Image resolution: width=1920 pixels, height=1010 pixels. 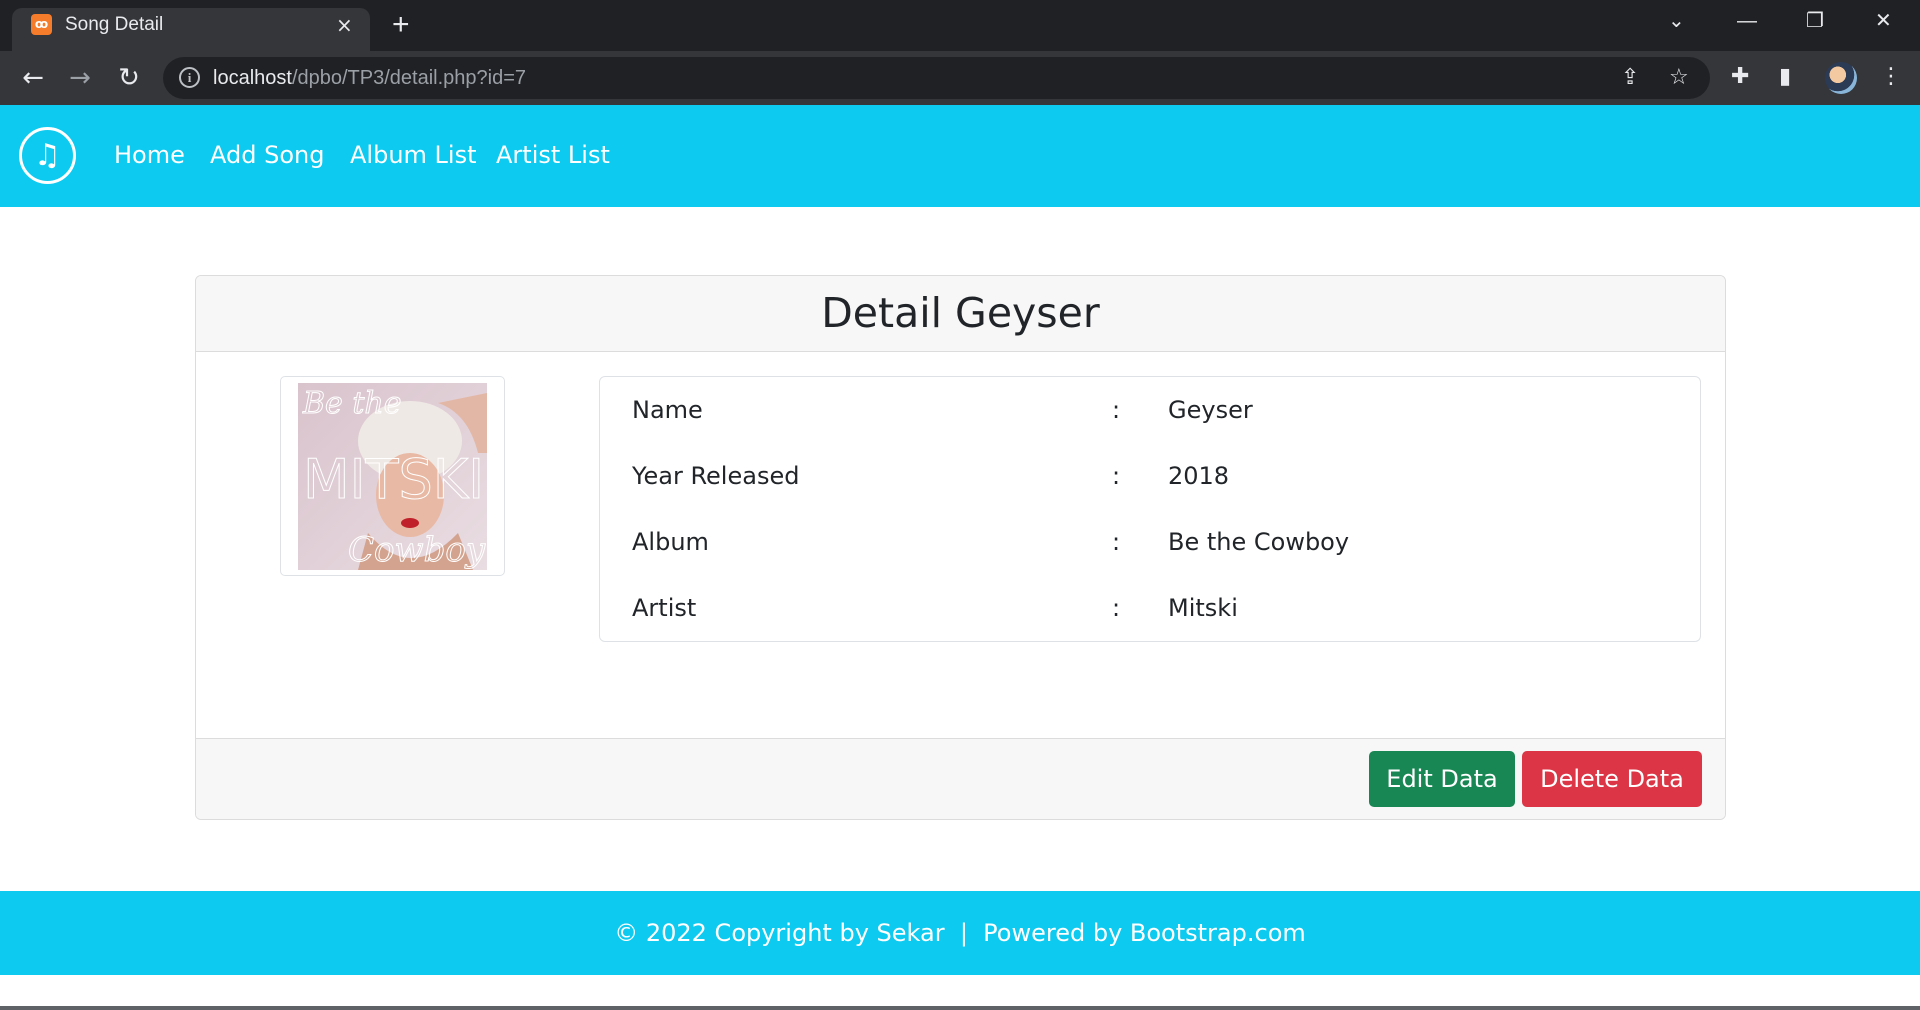 What do you see at coordinates (1442, 779) in the screenshot?
I see `edit-data-button: Edit Data` at bounding box center [1442, 779].